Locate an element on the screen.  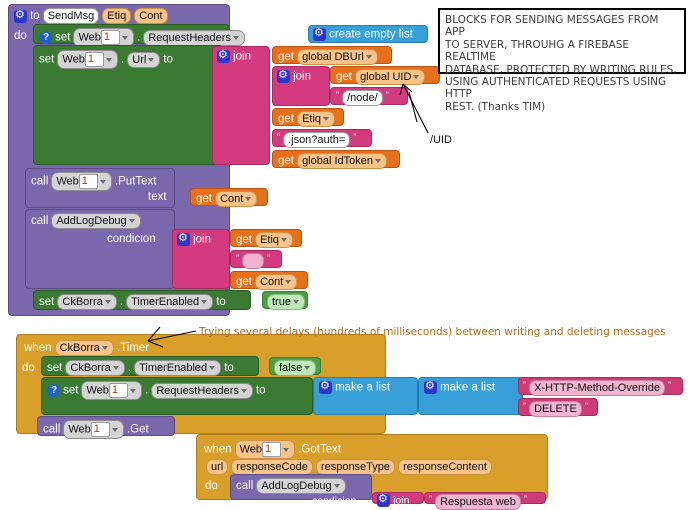
boolean-label: false is located at coordinates (291, 368).